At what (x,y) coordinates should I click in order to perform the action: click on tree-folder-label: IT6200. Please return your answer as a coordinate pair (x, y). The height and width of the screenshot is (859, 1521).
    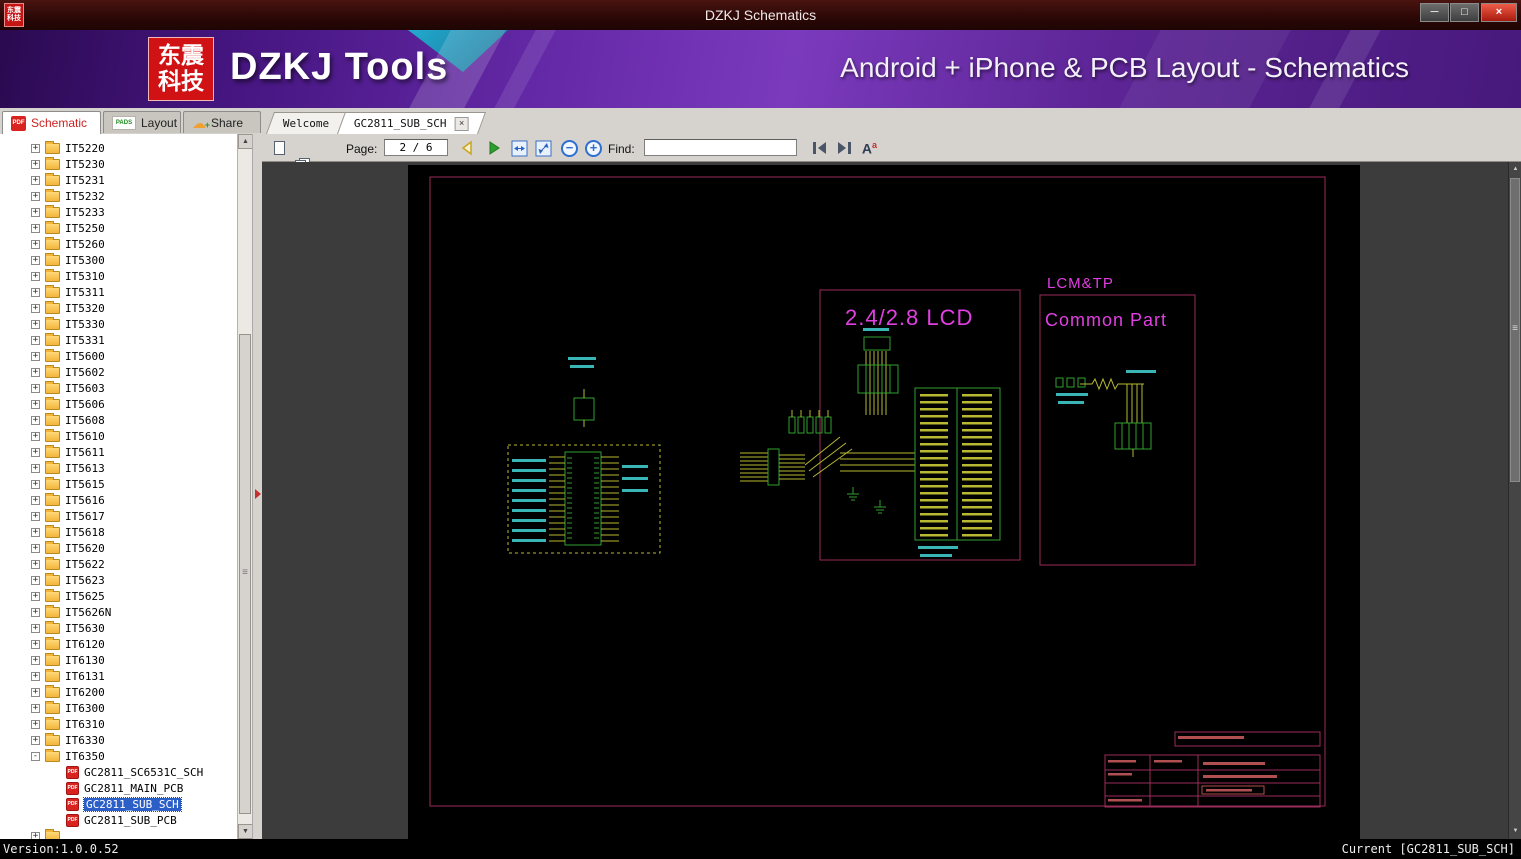
    Looking at the image, I should click on (85, 692).